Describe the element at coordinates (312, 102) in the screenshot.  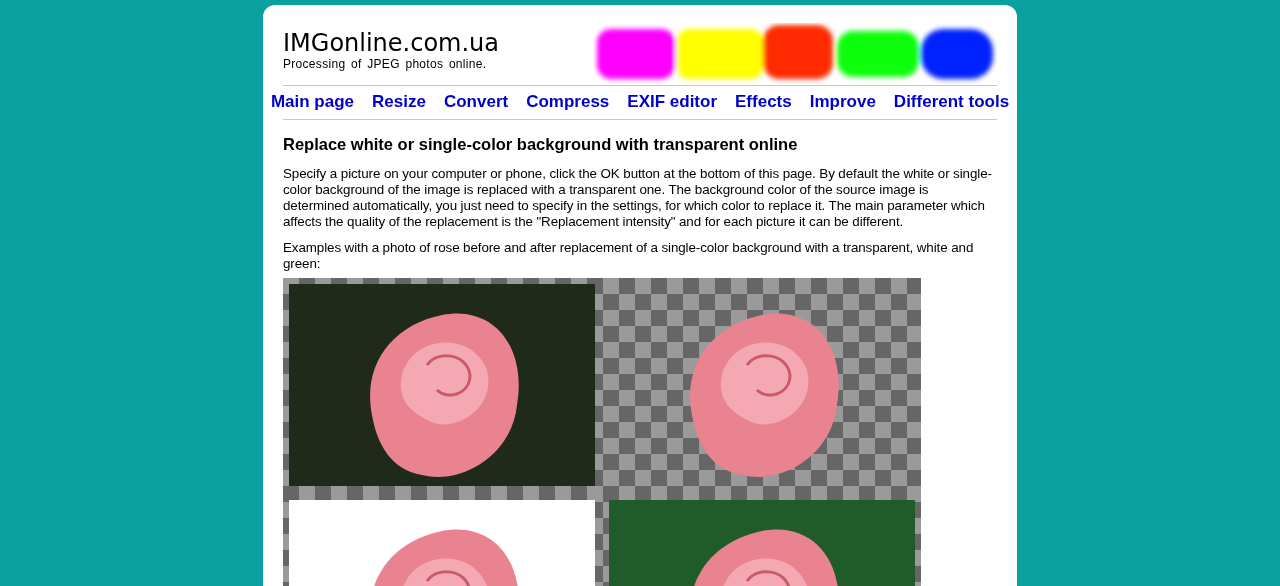
I see `nav-link: Main page` at that location.